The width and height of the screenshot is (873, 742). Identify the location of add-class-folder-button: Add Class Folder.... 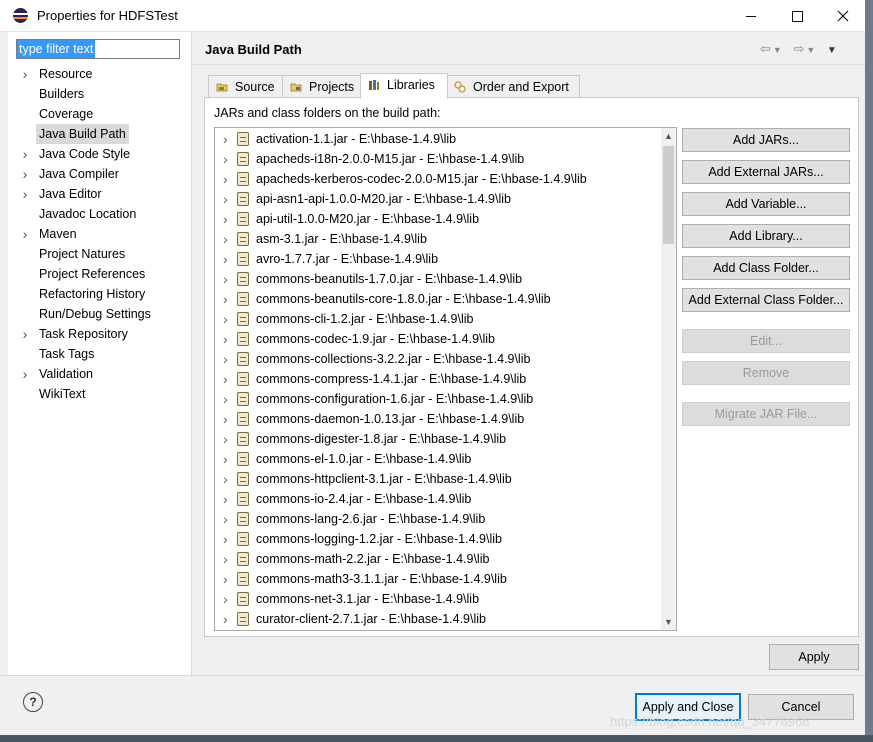
(766, 268).